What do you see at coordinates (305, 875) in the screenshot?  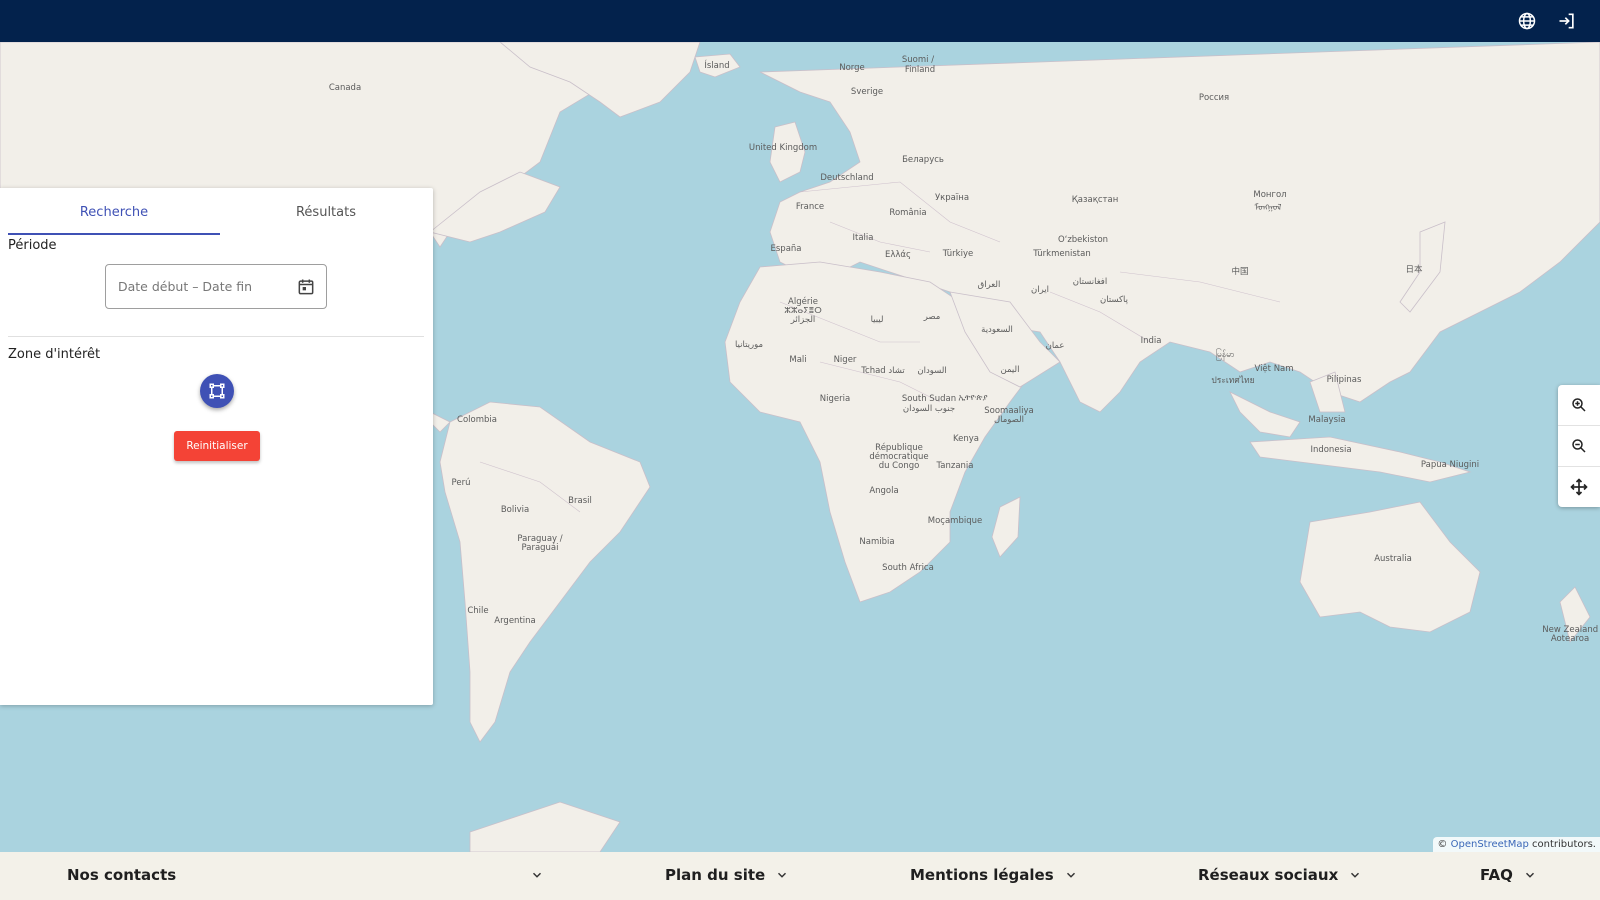 I see `footer-contacts: Nos contacts` at bounding box center [305, 875].